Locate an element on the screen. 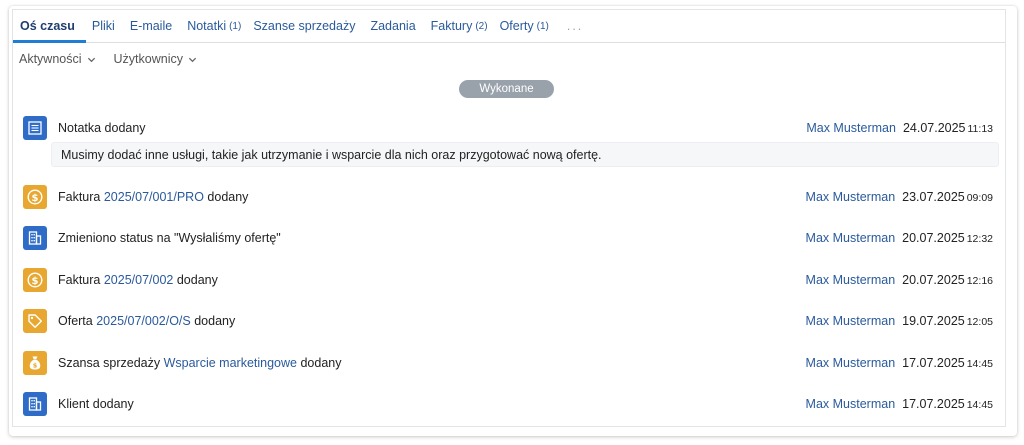 Image resolution: width=1024 pixels, height=445 pixels. tab-label: Oferty is located at coordinates (516, 26).